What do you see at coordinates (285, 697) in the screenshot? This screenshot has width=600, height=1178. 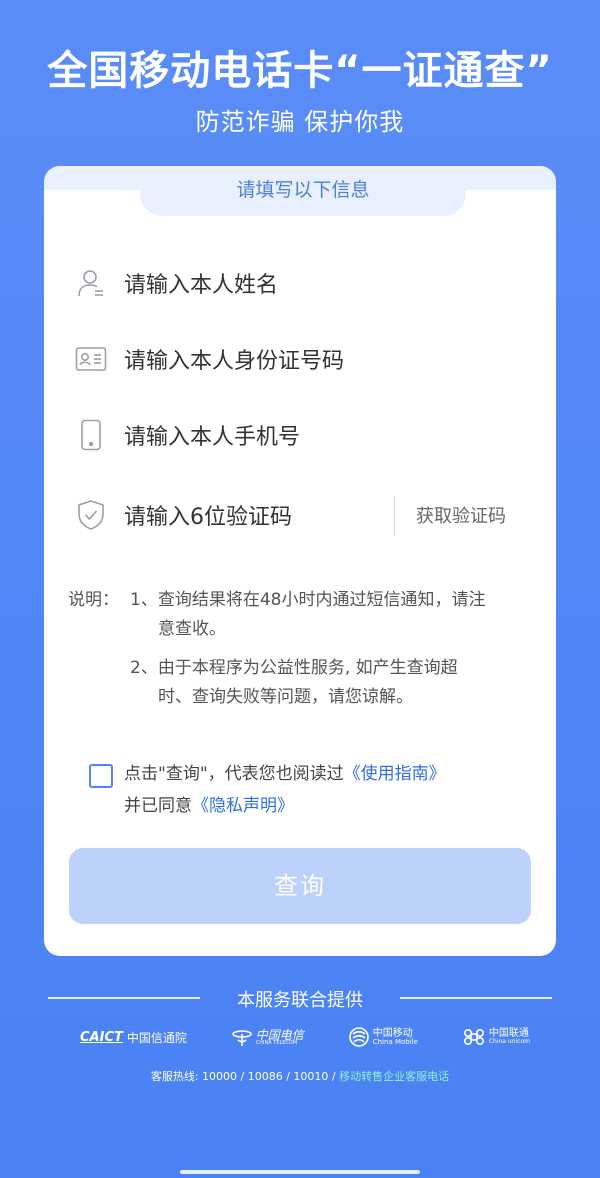 I see `note-item-2-line-2: 时、查询失败等问题，请您谅解。` at bounding box center [285, 697].